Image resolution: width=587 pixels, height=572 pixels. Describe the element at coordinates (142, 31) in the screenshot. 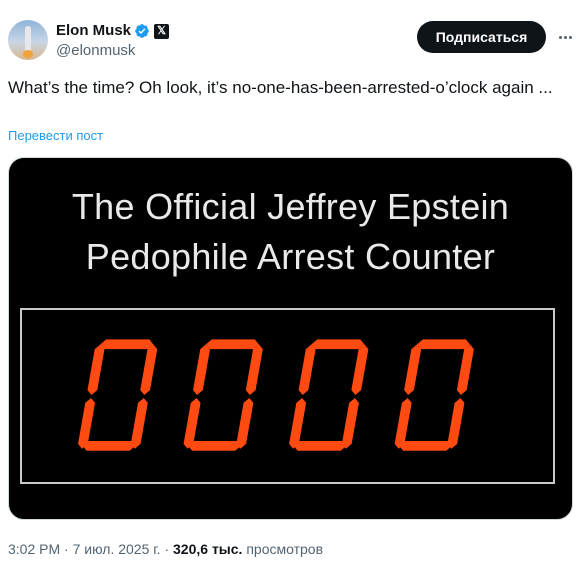

I see `verified-badge-icon` at that location.